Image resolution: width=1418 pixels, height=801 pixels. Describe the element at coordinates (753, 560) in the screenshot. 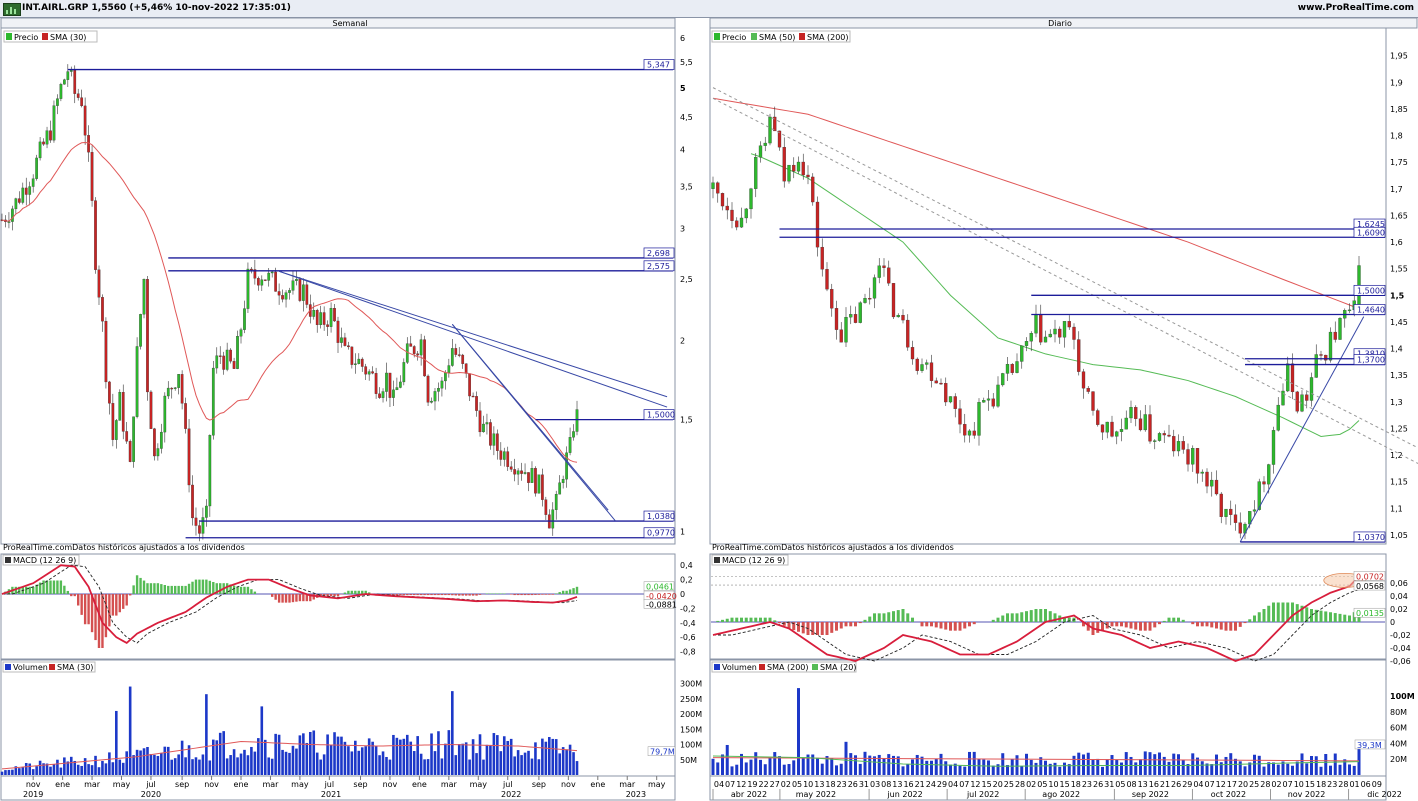

I see `daily-macd-legend: MACD (12 26 9)` at that location.